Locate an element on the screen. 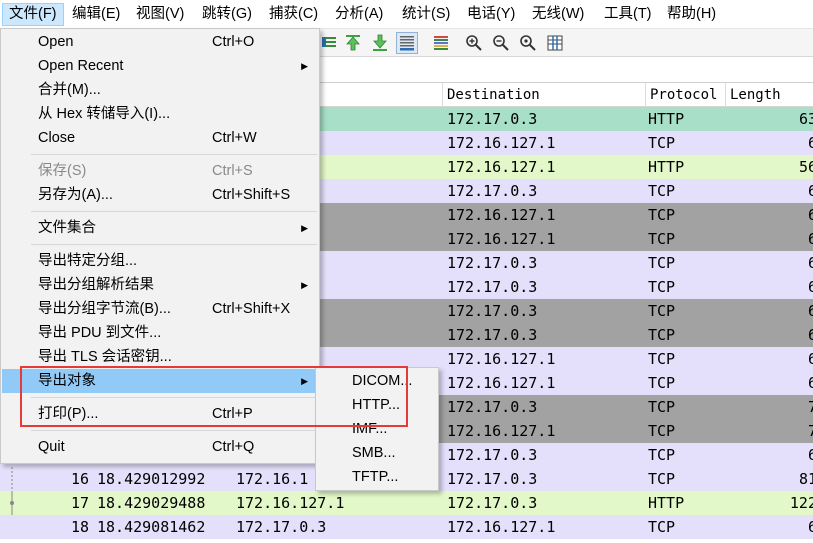 The width and height of the screenshot is (813, 543). menu-item-quit: Quit Ctrl+Q is located at coordinates (161, 447).